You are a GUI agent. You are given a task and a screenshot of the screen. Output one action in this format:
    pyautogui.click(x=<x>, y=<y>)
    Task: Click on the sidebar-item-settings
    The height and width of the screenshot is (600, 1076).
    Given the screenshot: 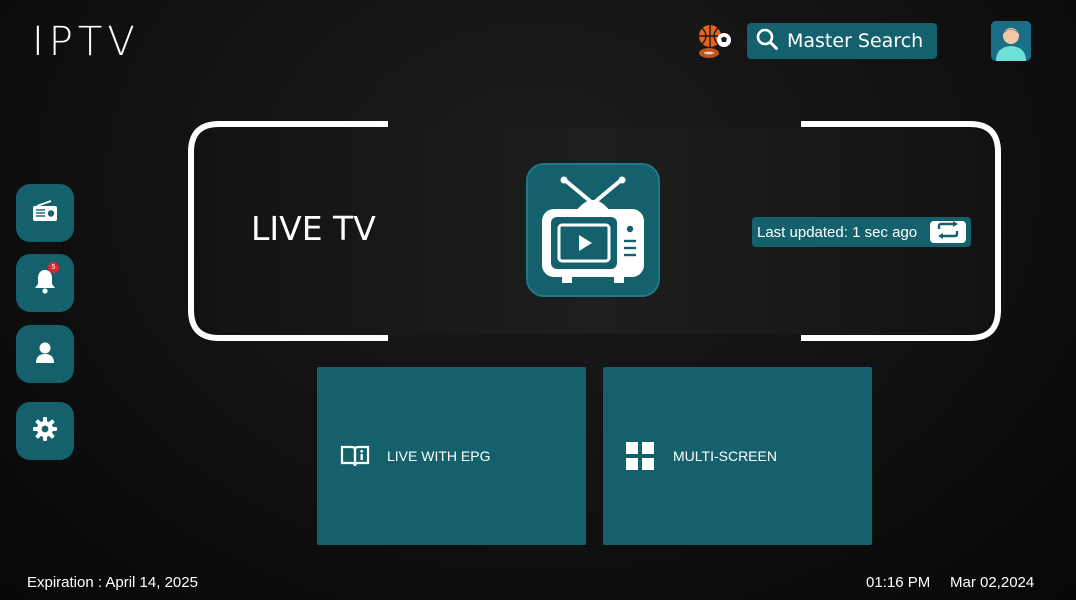 What is the action you would take?
    pyautogui.click(x=45, y=431)
    